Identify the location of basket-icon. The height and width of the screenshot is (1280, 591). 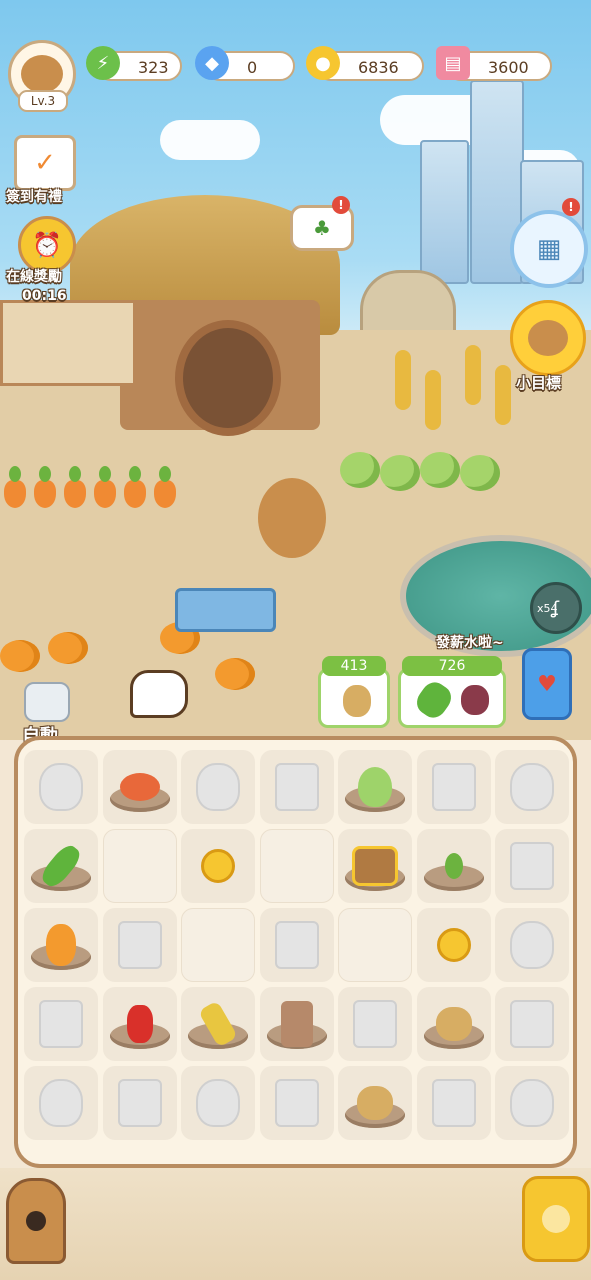
(375, 866).